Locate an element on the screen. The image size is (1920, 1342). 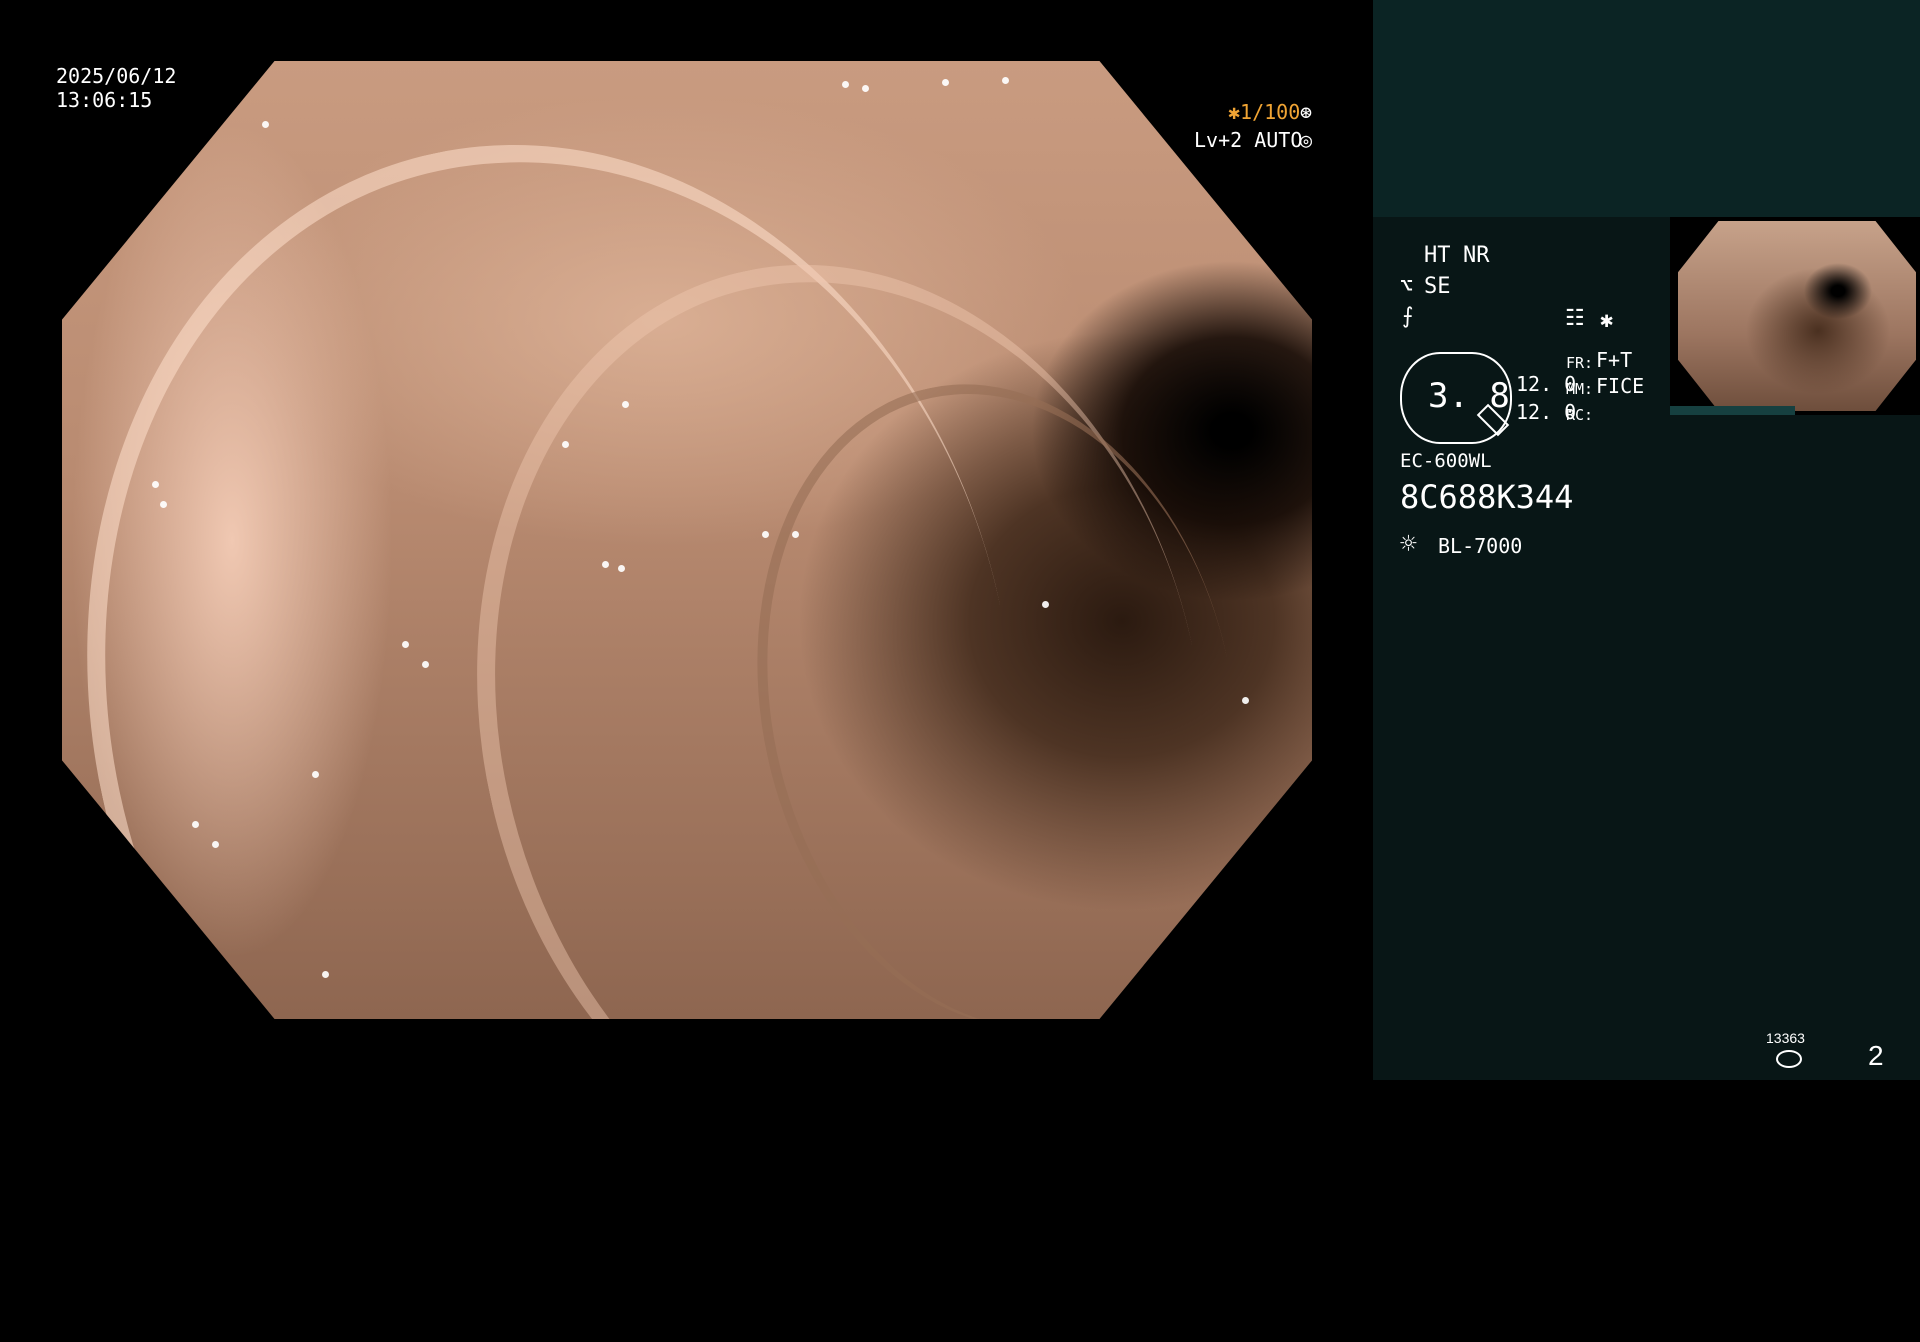
panel-header-area is located at coordinates (1646, 108).